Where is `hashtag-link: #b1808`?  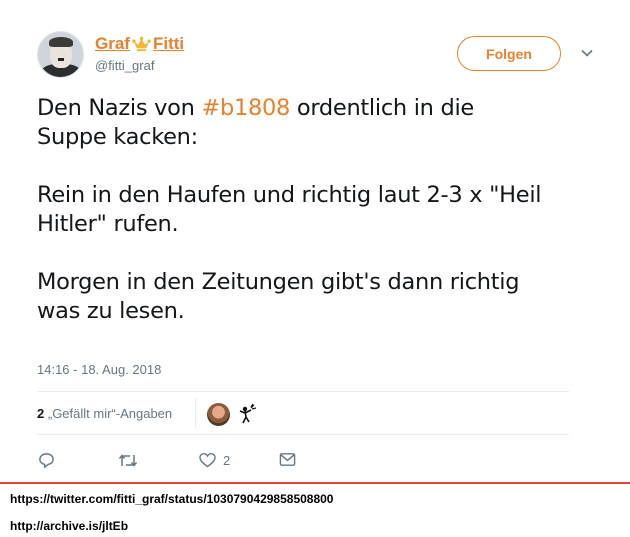
hashtag-link: #b1808 is located at coordinates (245, 108).